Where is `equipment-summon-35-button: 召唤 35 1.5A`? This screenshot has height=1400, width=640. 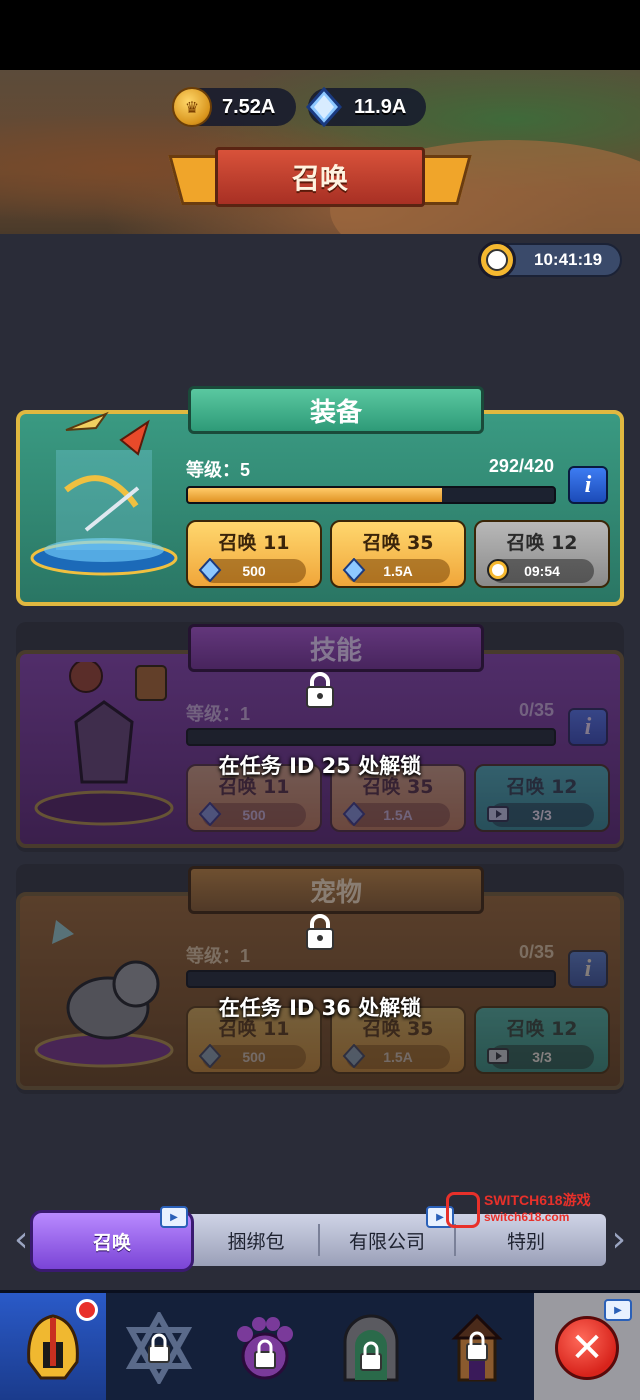
equipment-summon-35-button: 召唤 35 1.5A is located at coordinates (398, 554).